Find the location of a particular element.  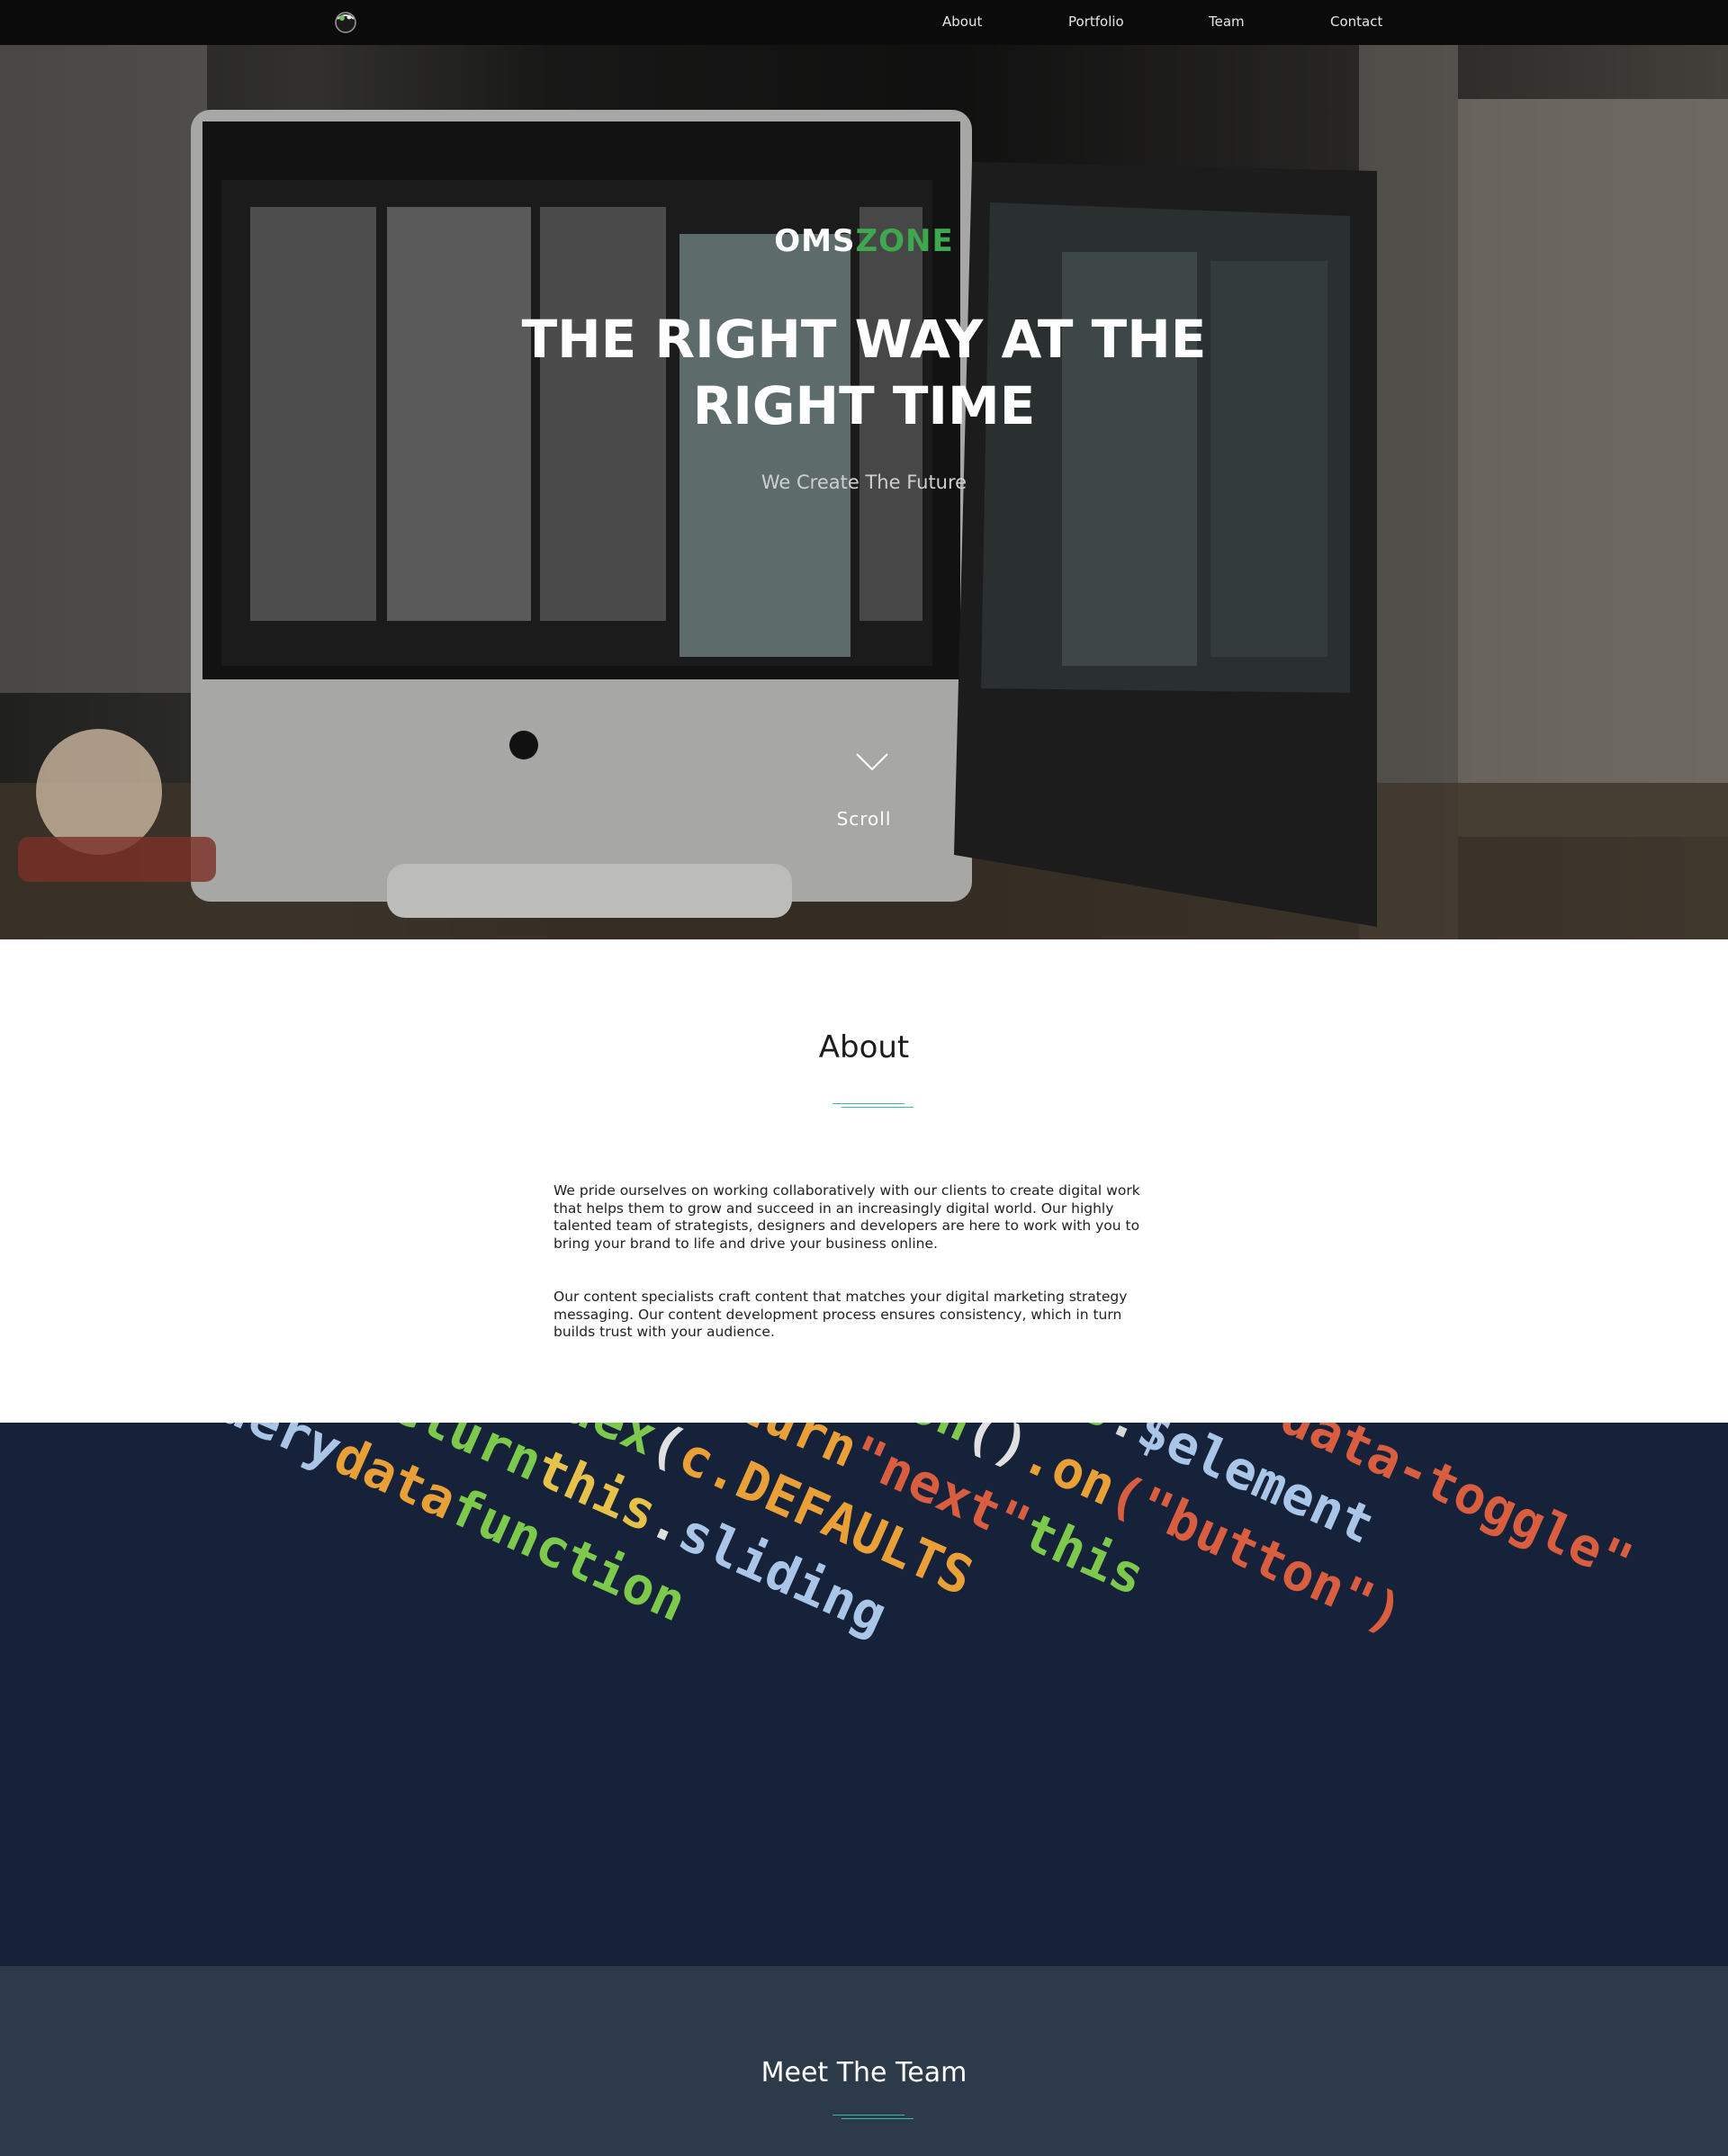

brand-name-part-green: ZONE is located at coordinates (904, 241).